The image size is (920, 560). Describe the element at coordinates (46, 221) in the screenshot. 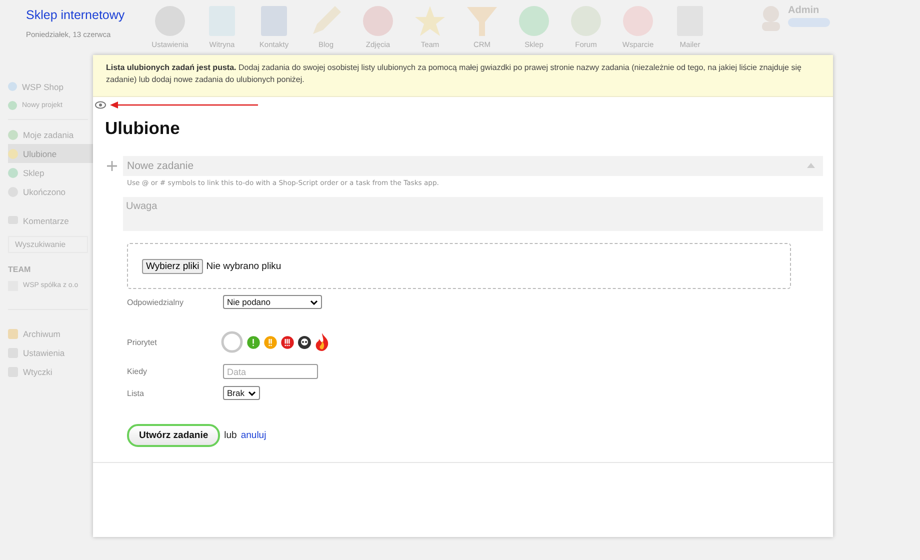

I see `comments-link: Komentarze` at that location.